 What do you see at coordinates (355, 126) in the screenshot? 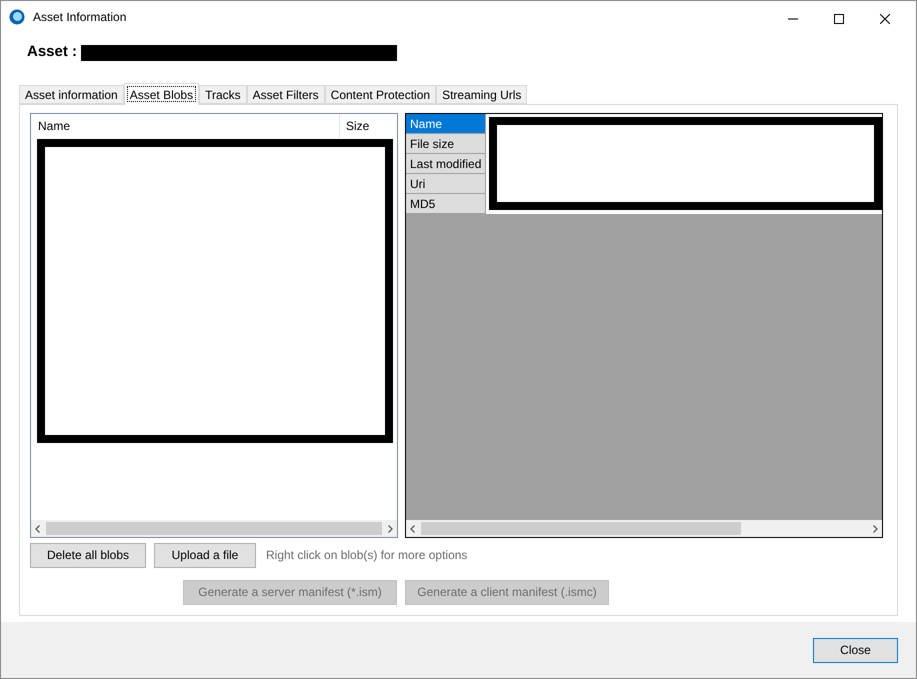
I see `column-header: Size` at bounding box center [355, 126].